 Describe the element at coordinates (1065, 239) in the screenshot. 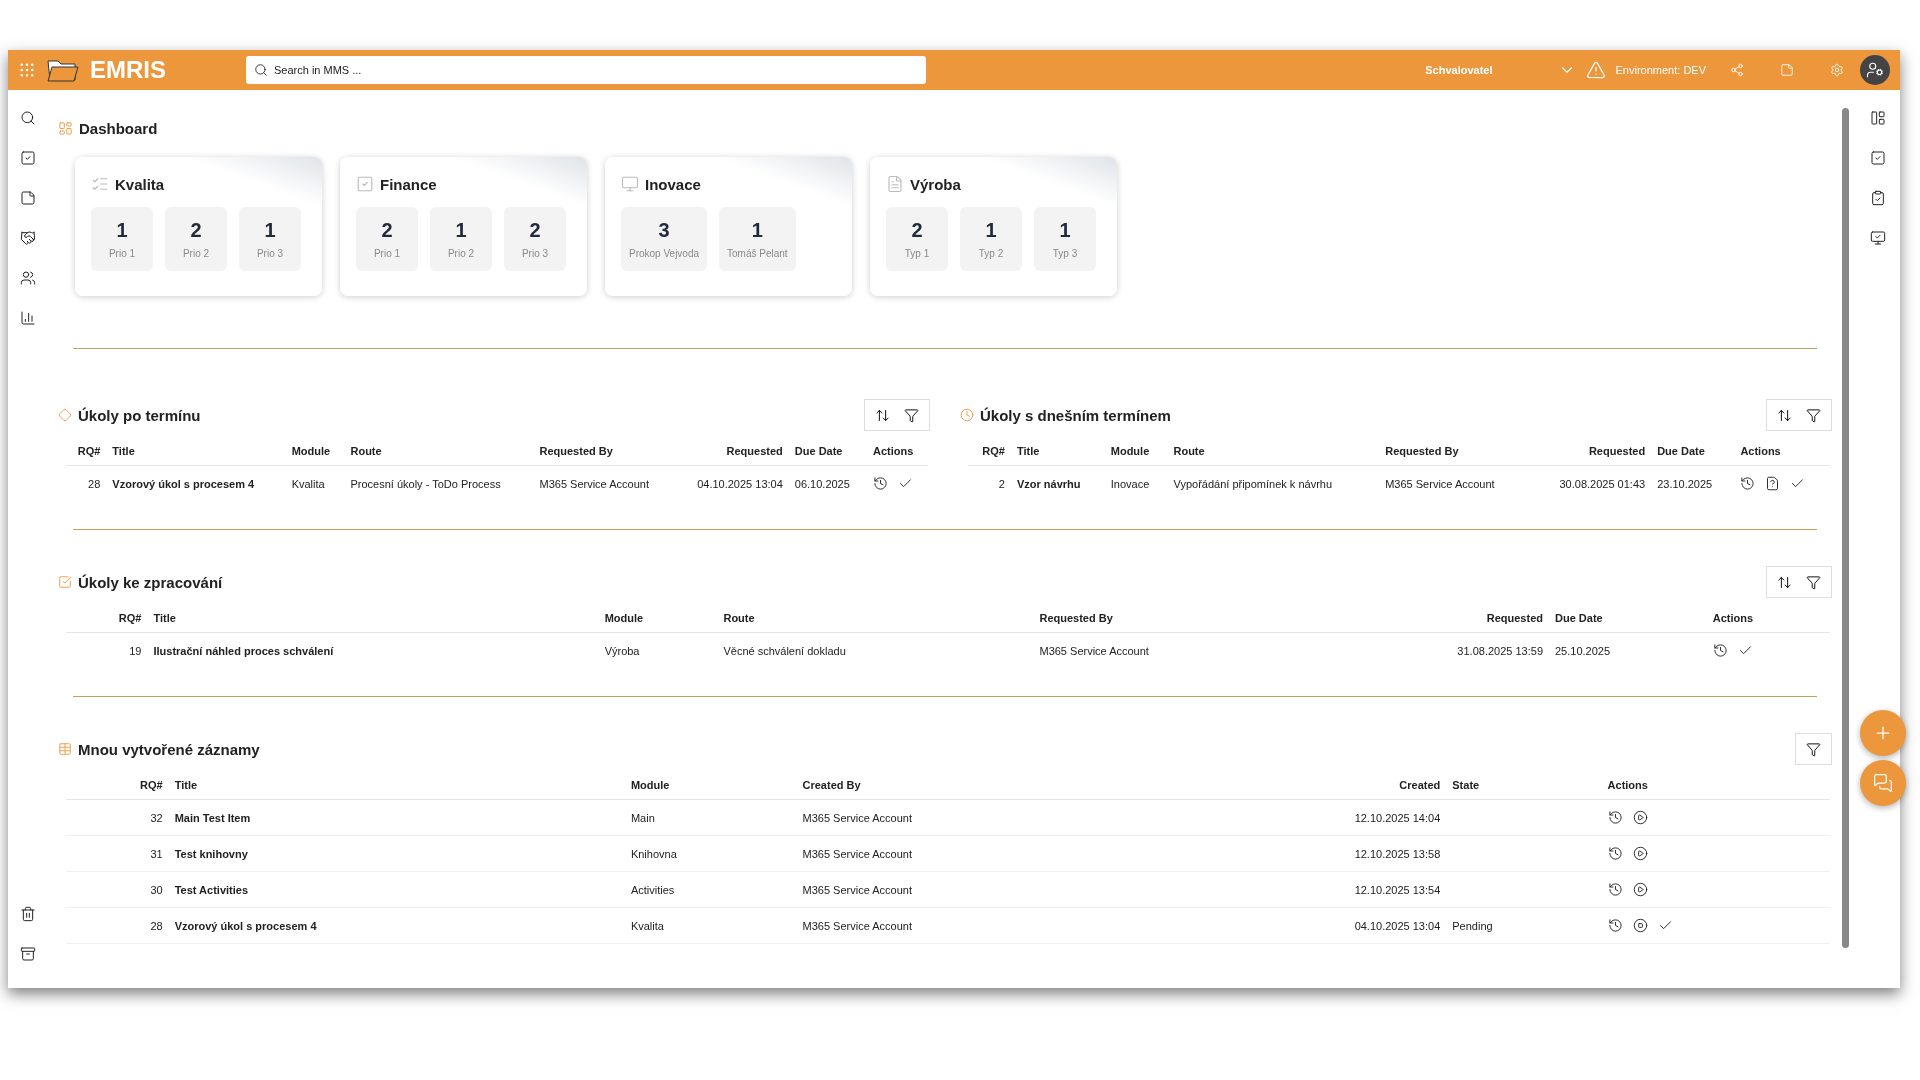

I see `count-tile: 1 Typ 3` at that location.